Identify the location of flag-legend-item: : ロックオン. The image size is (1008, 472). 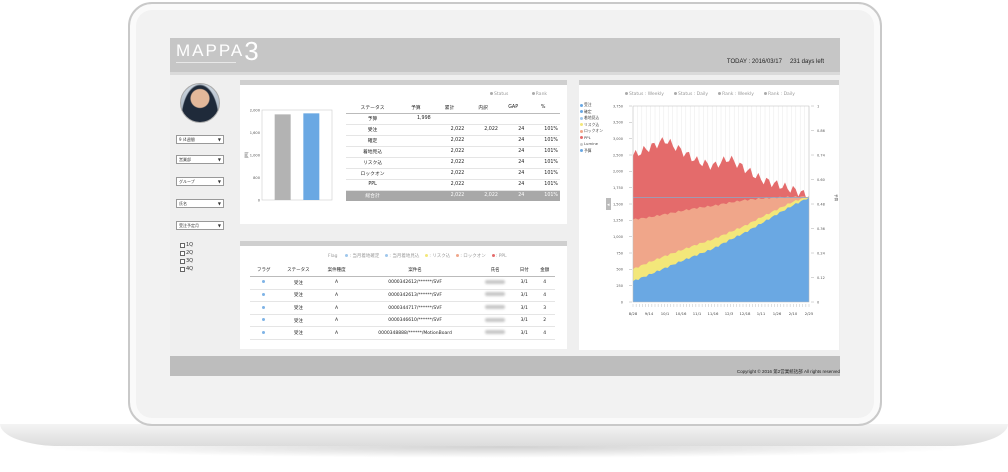
(471, 256).